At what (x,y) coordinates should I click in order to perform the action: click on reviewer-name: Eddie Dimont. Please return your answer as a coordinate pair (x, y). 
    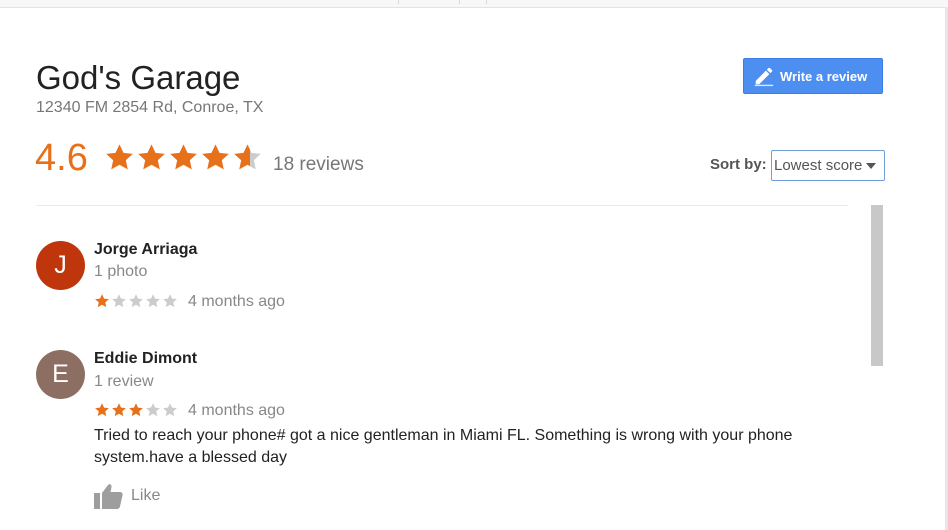
    Looking at the image, I should click on (145, 359).